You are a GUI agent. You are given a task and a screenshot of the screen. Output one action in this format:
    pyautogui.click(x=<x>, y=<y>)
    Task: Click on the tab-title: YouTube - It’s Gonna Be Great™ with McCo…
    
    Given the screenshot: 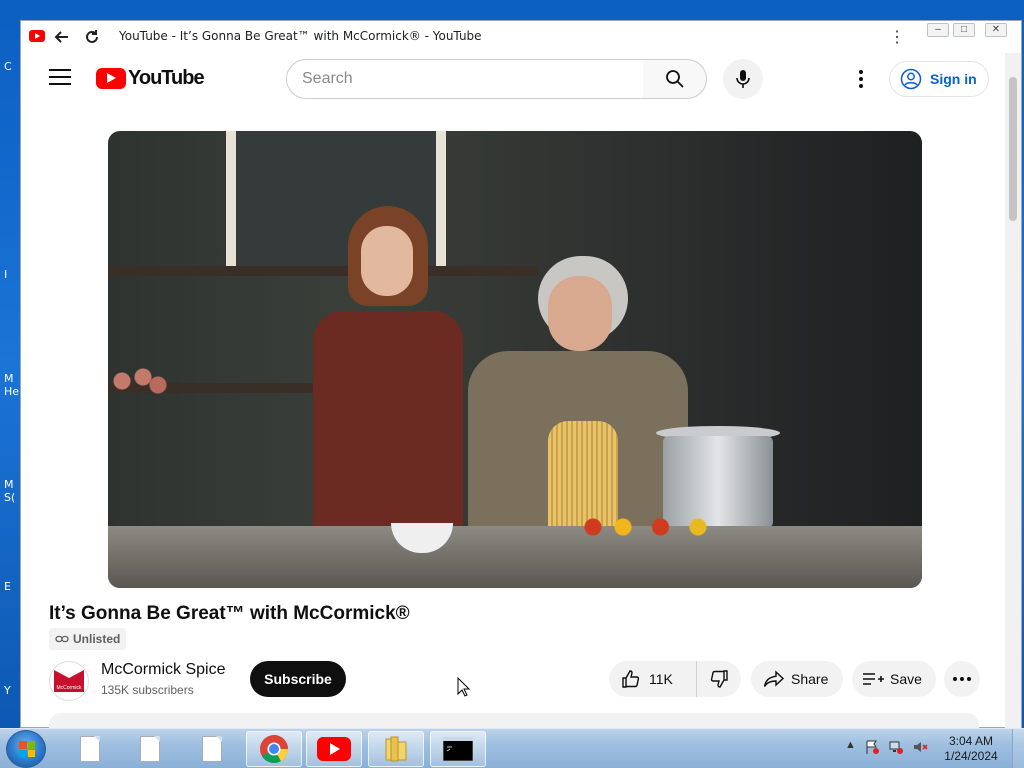 What is the action you would take?
    pyautogui.click(x=300, y=36)
    